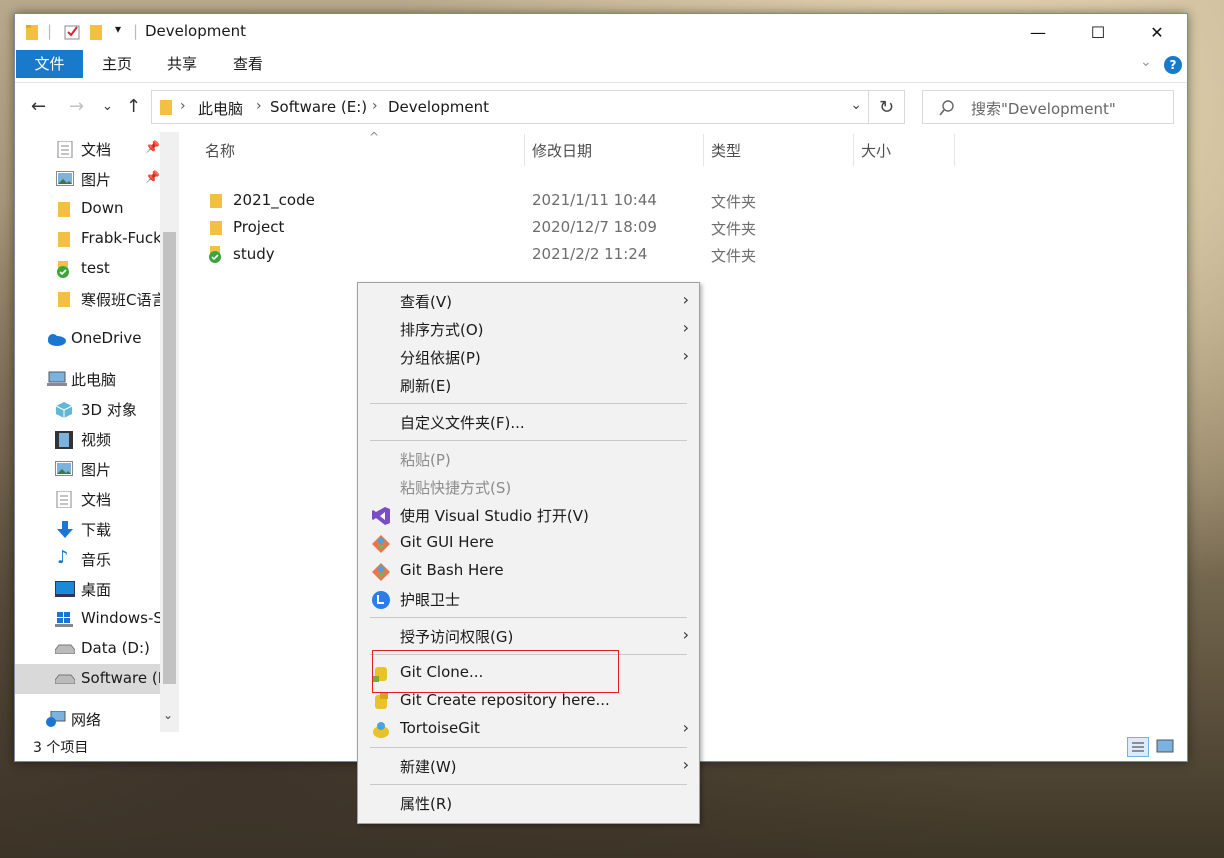  Describe the element at coordinates (220, 108) in the screenshot. I see `breadcrumb-this-pc: 此电脑` at that location.